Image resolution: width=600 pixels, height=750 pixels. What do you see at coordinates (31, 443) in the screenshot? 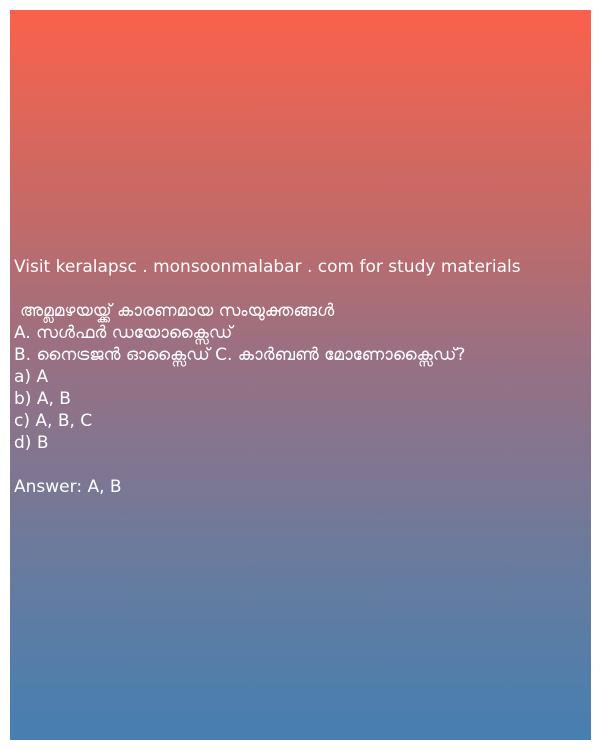
I see `option-d: d) B` at bounding box center [31, 443].